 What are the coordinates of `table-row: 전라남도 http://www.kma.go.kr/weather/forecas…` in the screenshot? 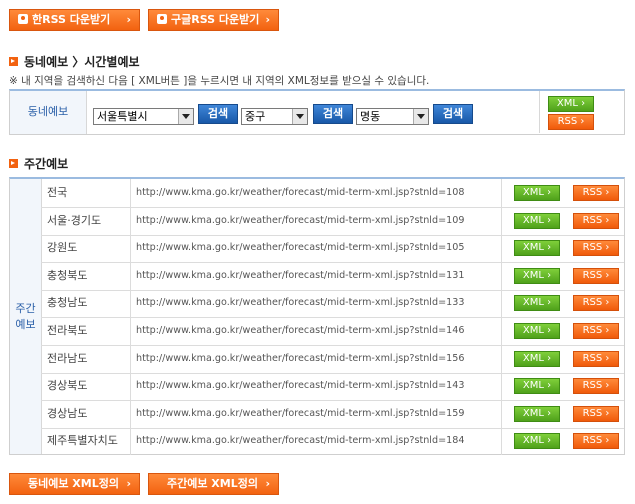 It's located at (332, 359).